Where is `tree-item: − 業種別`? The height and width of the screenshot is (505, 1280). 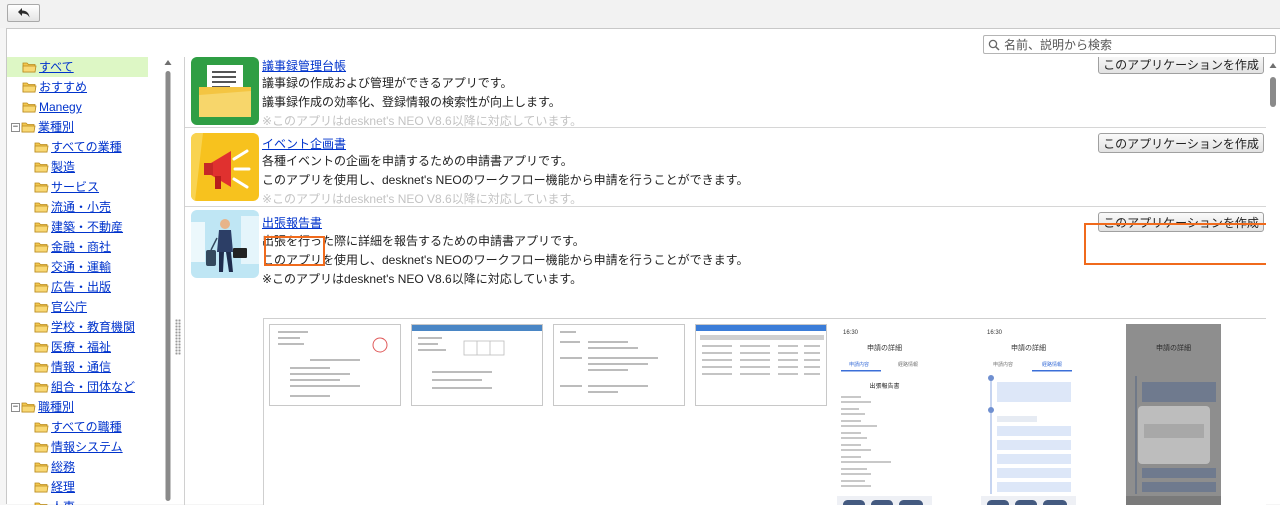
tree-item: − 業種別 is located at coordinates (87, 127).